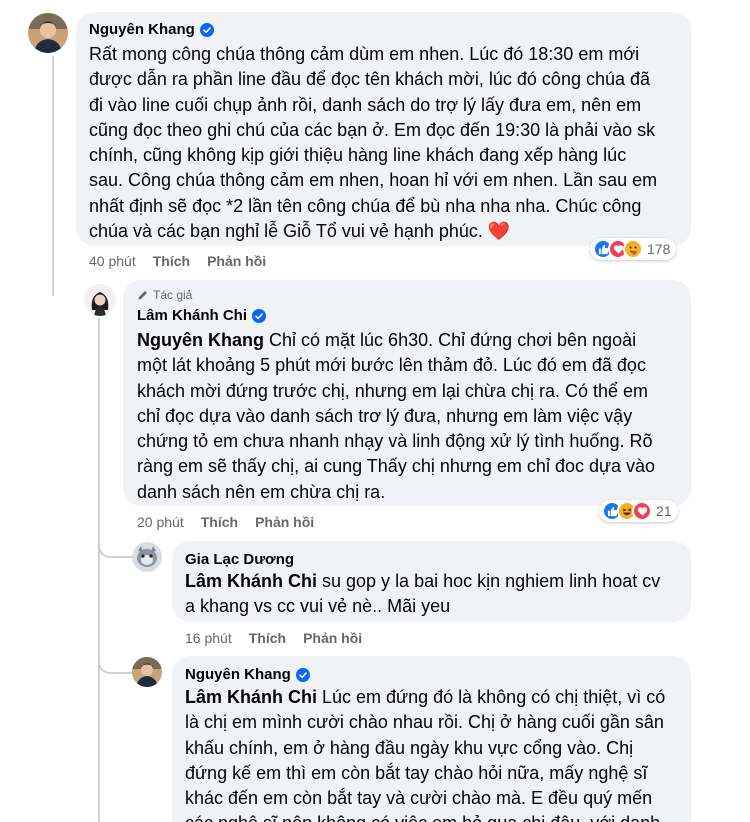  What do you see at coordinates (239, 559) in the screenshot?
I see `author-name: Gia Lạc Dương` at bounding box center [239, 559].